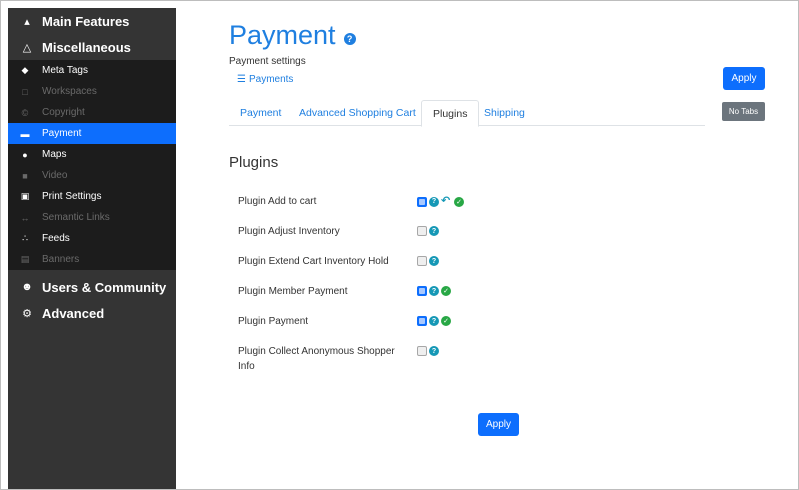  What do you see at coordinates (241, 79) in the screenshot?
I see `list-icon: ☰` at bounding box center [241, 79].